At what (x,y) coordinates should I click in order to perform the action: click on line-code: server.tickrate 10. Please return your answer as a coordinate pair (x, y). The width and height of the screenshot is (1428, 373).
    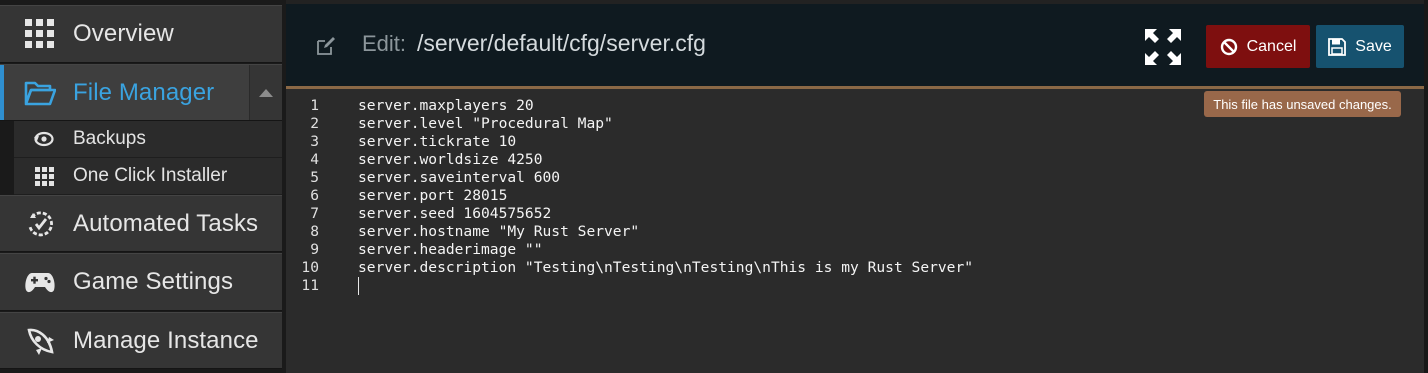
    Looking at the image, I should click on (437, 142).